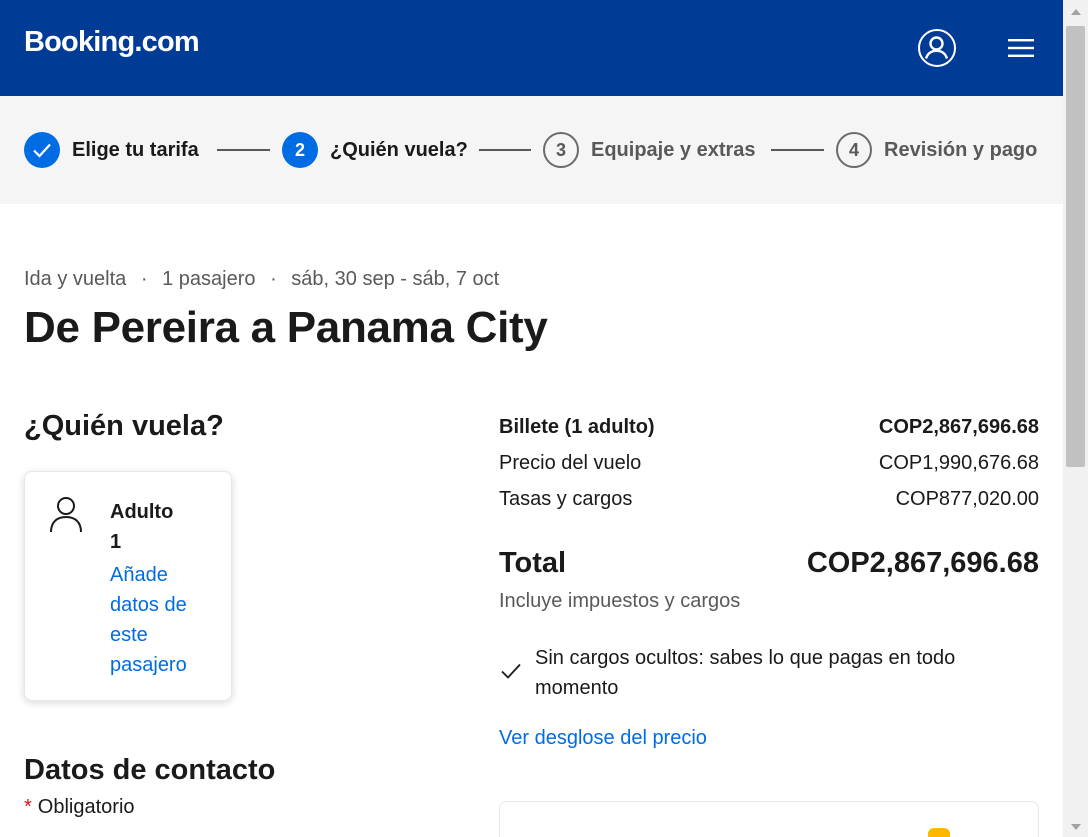  I want to click on total-value: COP2,867,696.68, so click(922, 563).